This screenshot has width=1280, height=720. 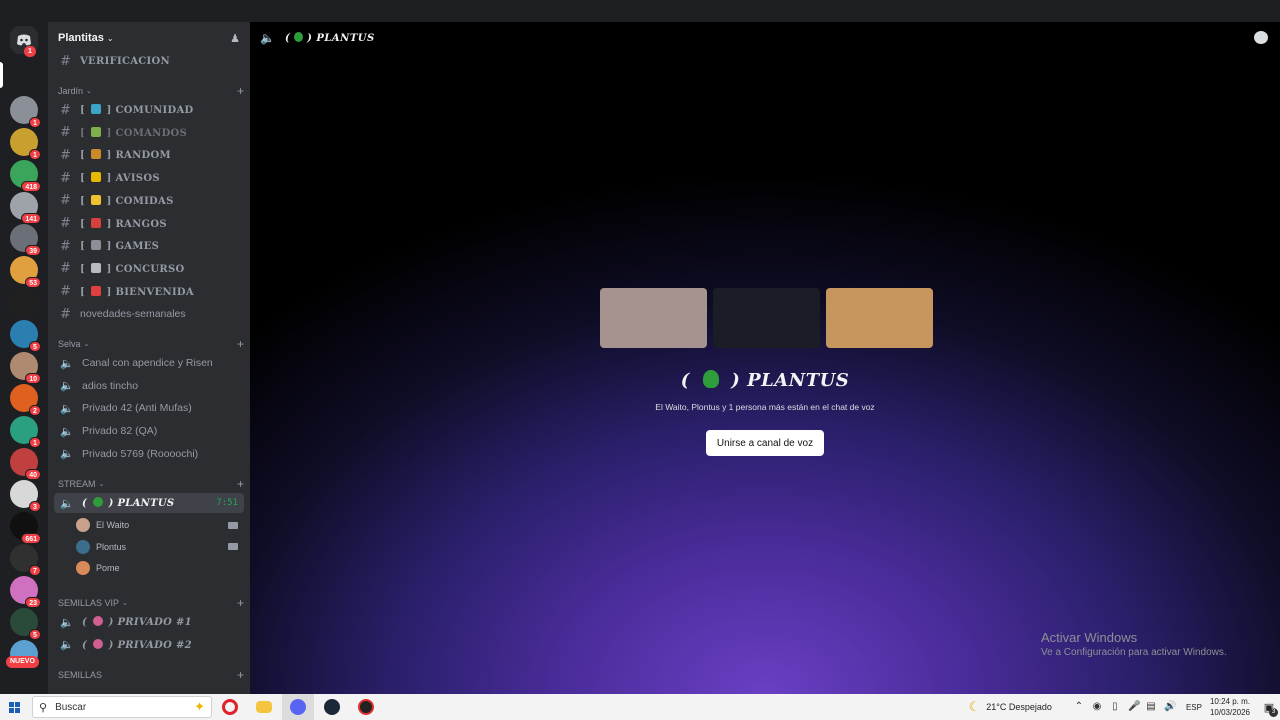 What do you see at coordinates (149, 201) in the screenshot?
I see `text-channel: # [ ] COMIDAS` at bounding box center [149, 201].